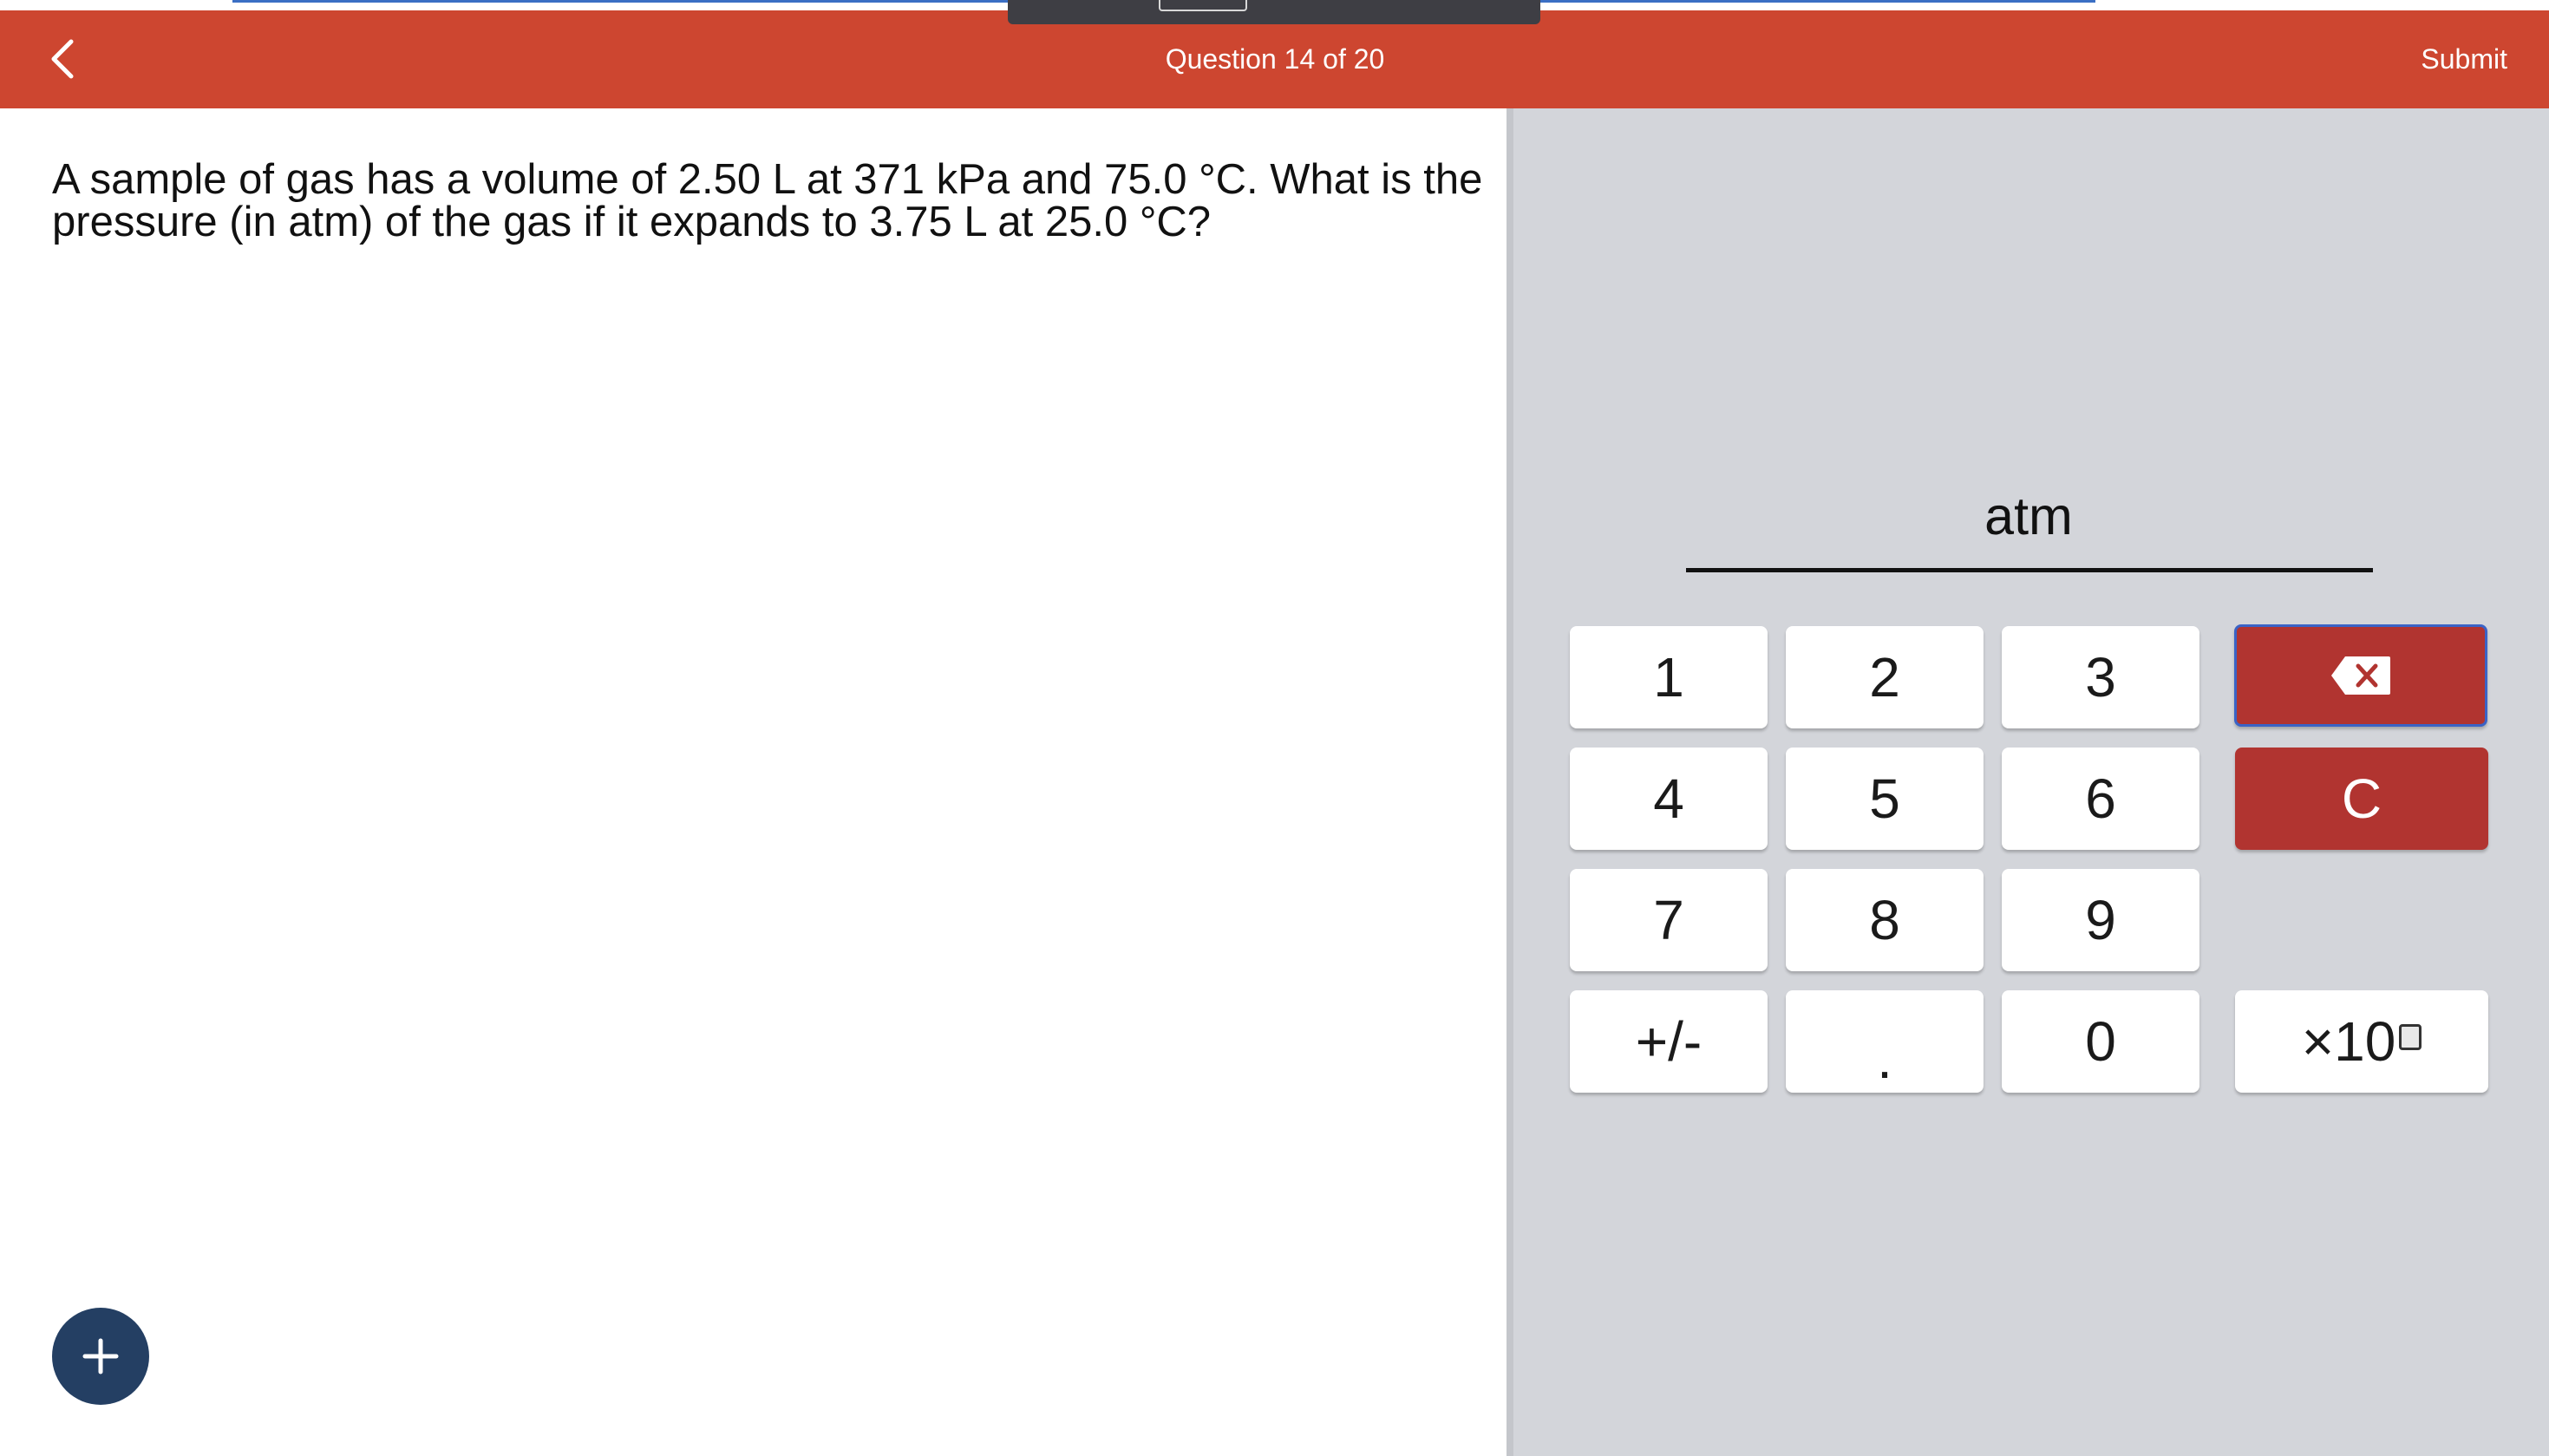  I want to click on unit-label: atm, so click(2028, 515).